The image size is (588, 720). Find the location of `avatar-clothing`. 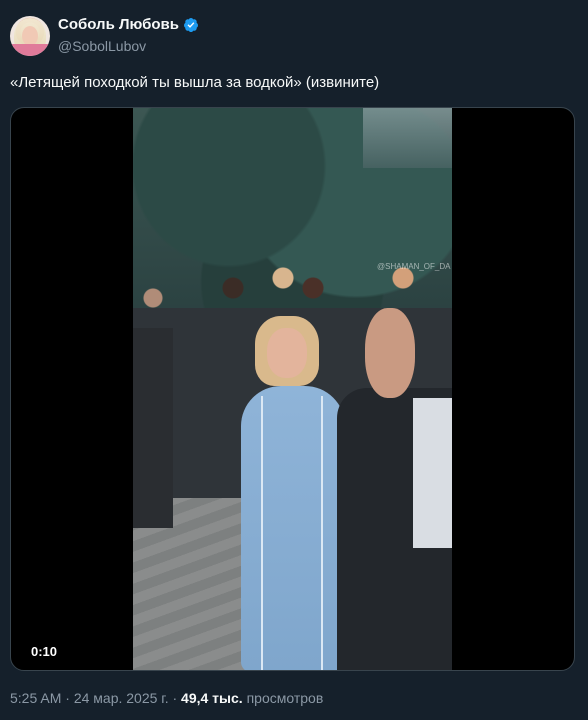

avatar-clothing is located at coordinates (30, 50).